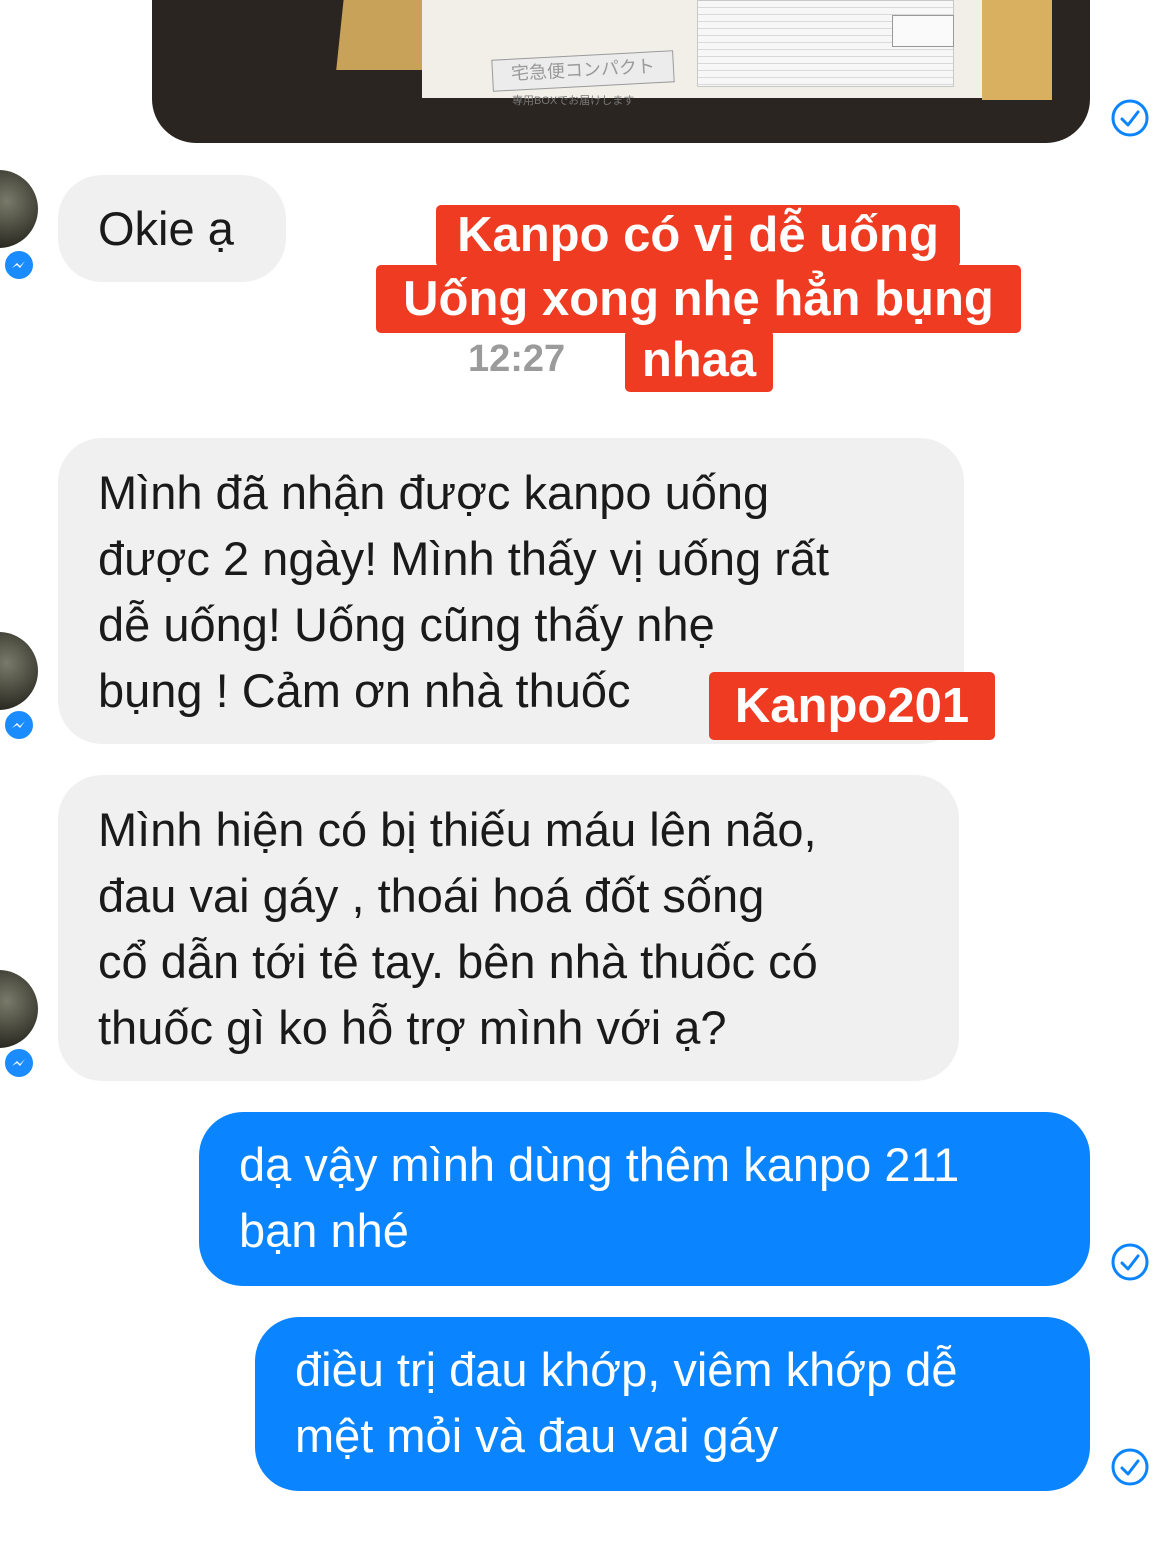 The width and height of the screenshot is (1170, 1559). Describe the element at coordinates (324, 1230) in the screenshot. I see `message-line: bạn nhé` at that location.